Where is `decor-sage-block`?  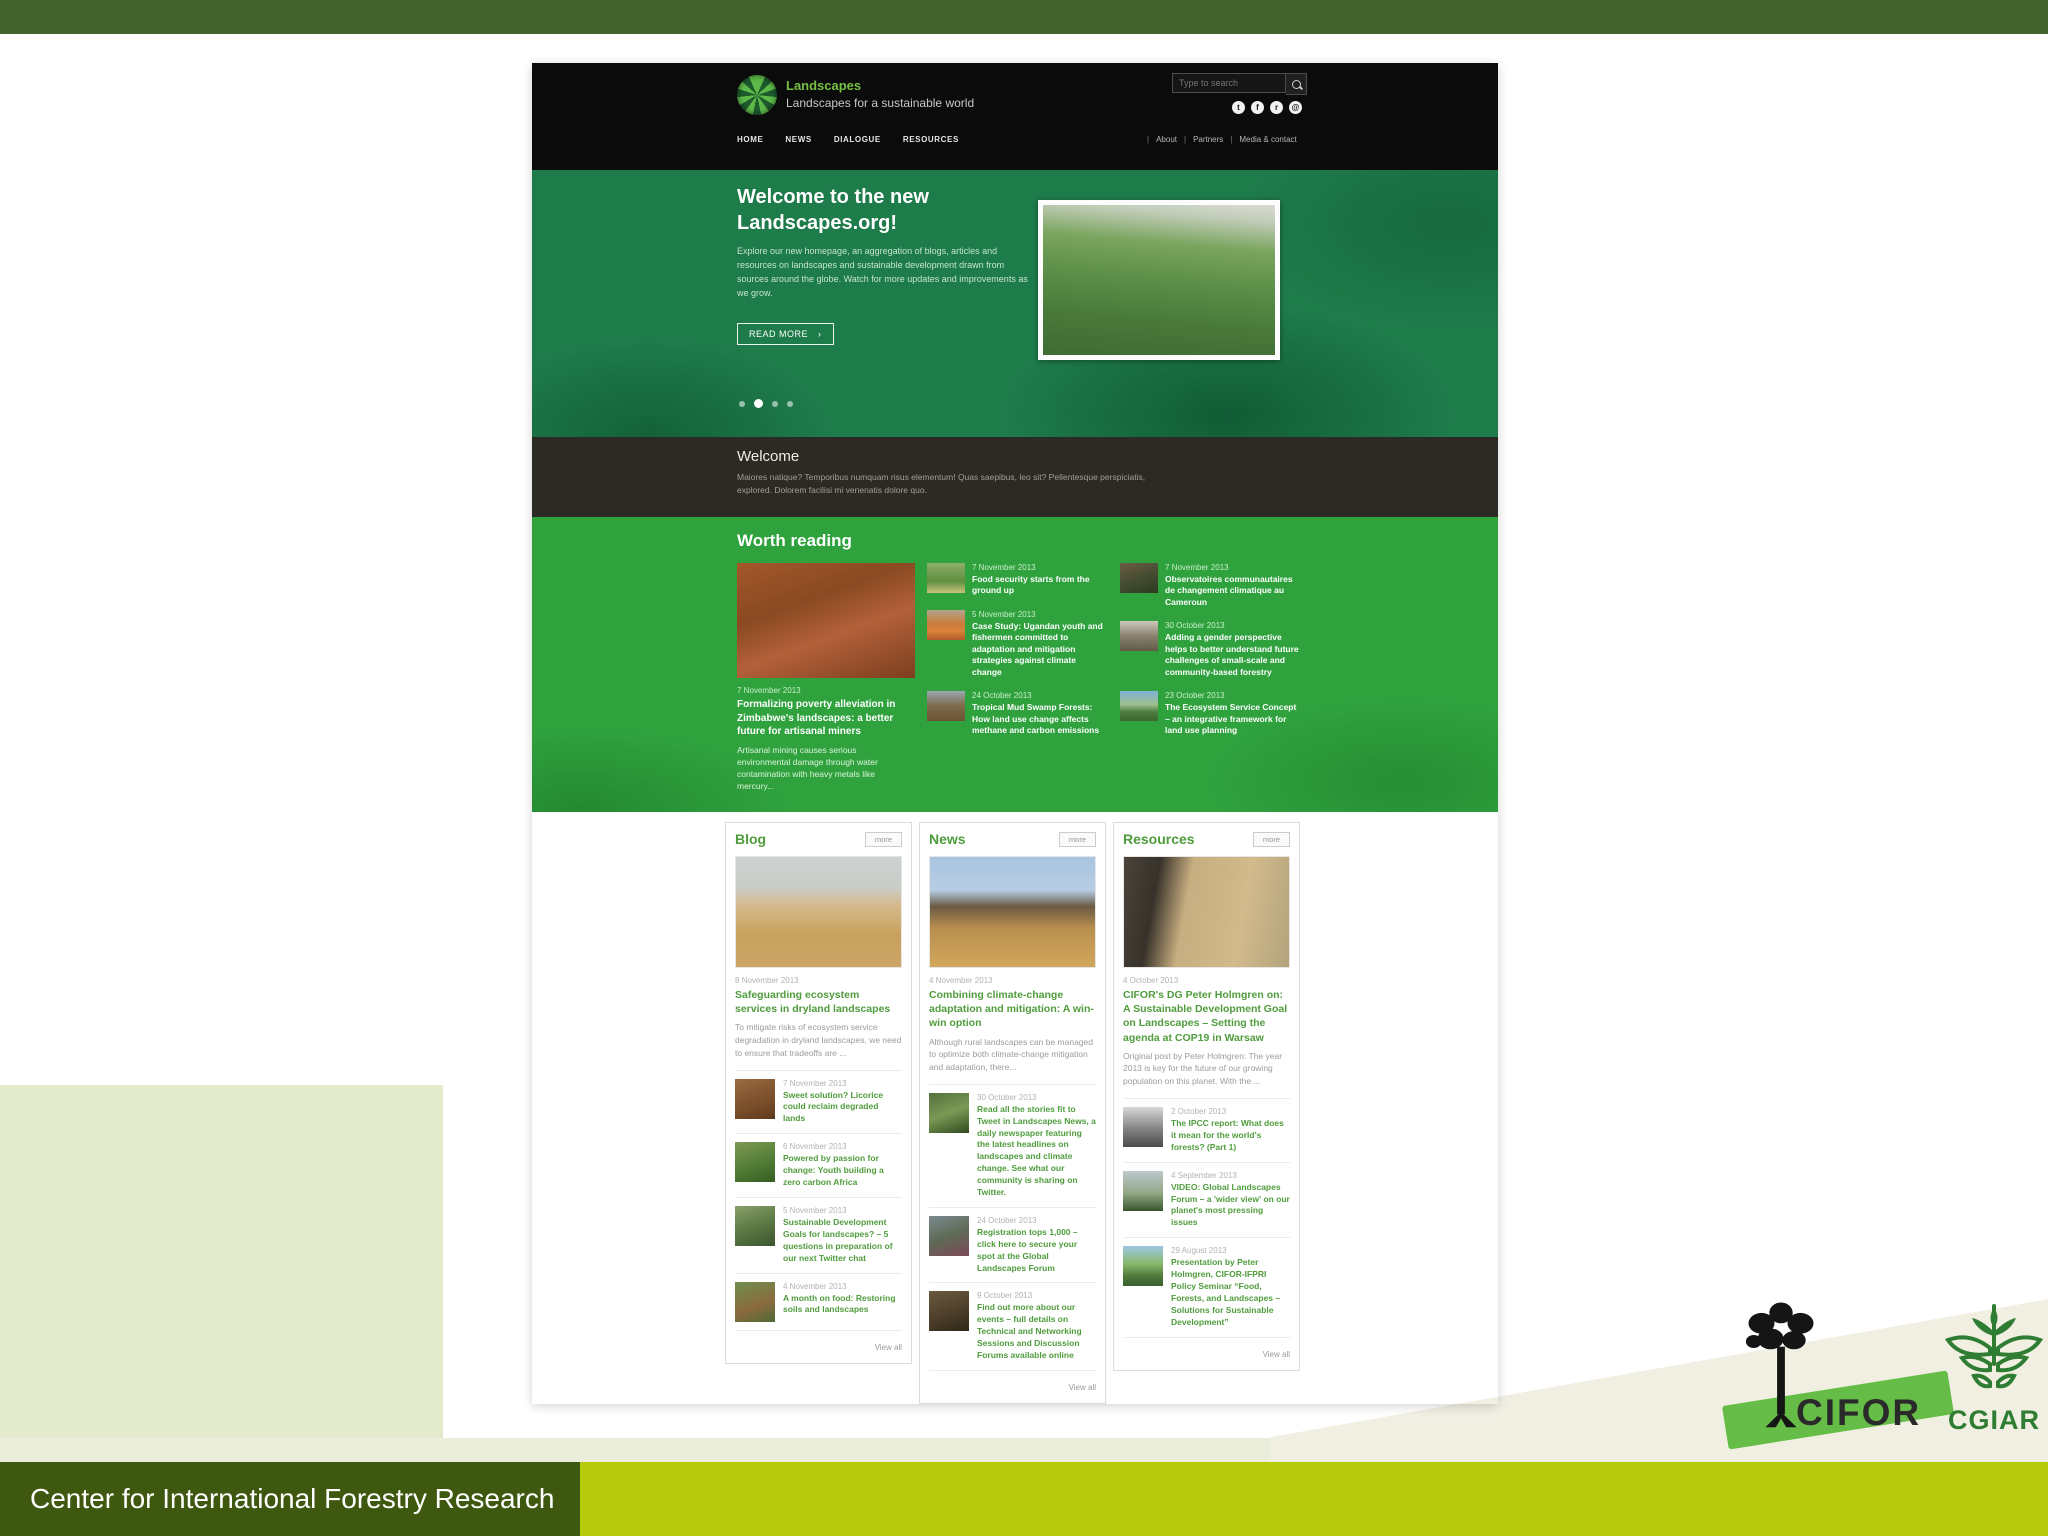 decor-sage-block is located at coordinates (221, 1273).